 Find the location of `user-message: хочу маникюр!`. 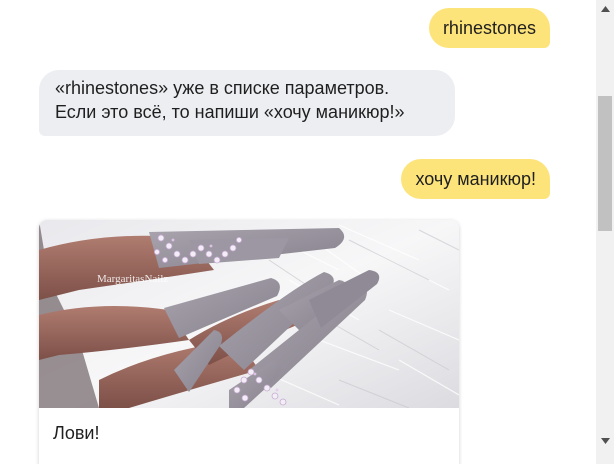

user-message: хочу маникюр! is located at coordinates (475, 179).